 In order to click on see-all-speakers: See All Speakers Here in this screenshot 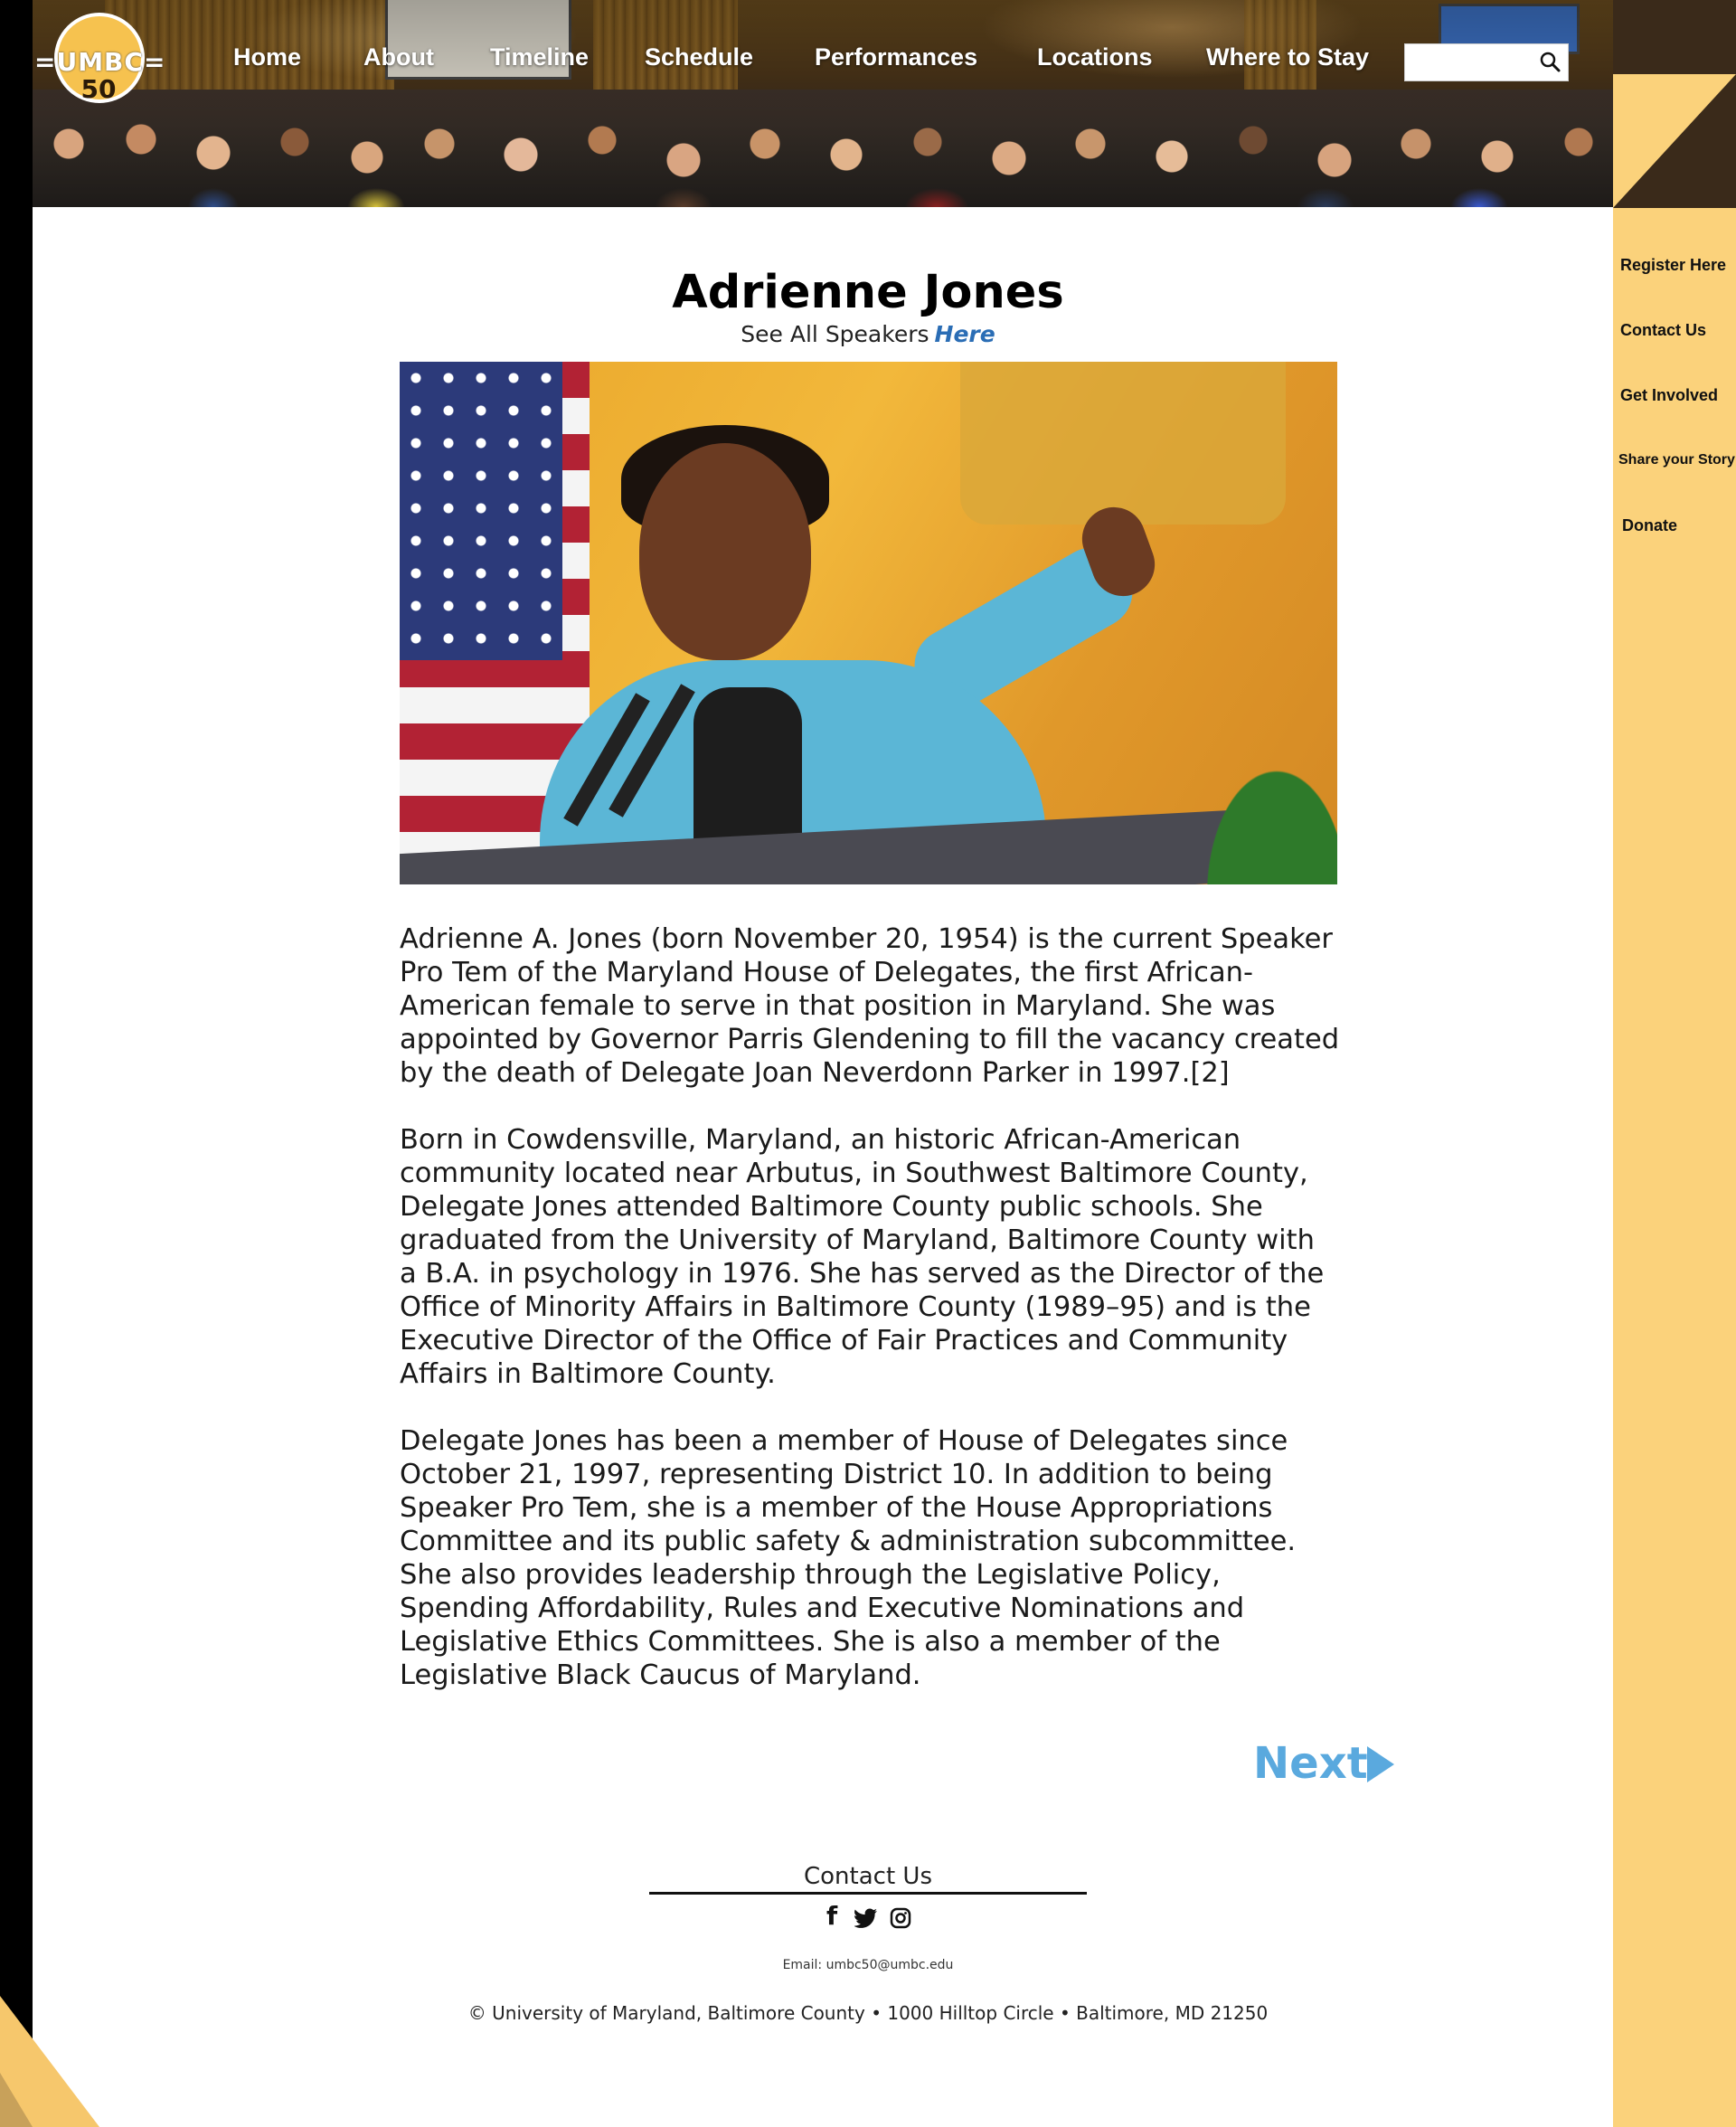, I will do `click(868, 334)`.